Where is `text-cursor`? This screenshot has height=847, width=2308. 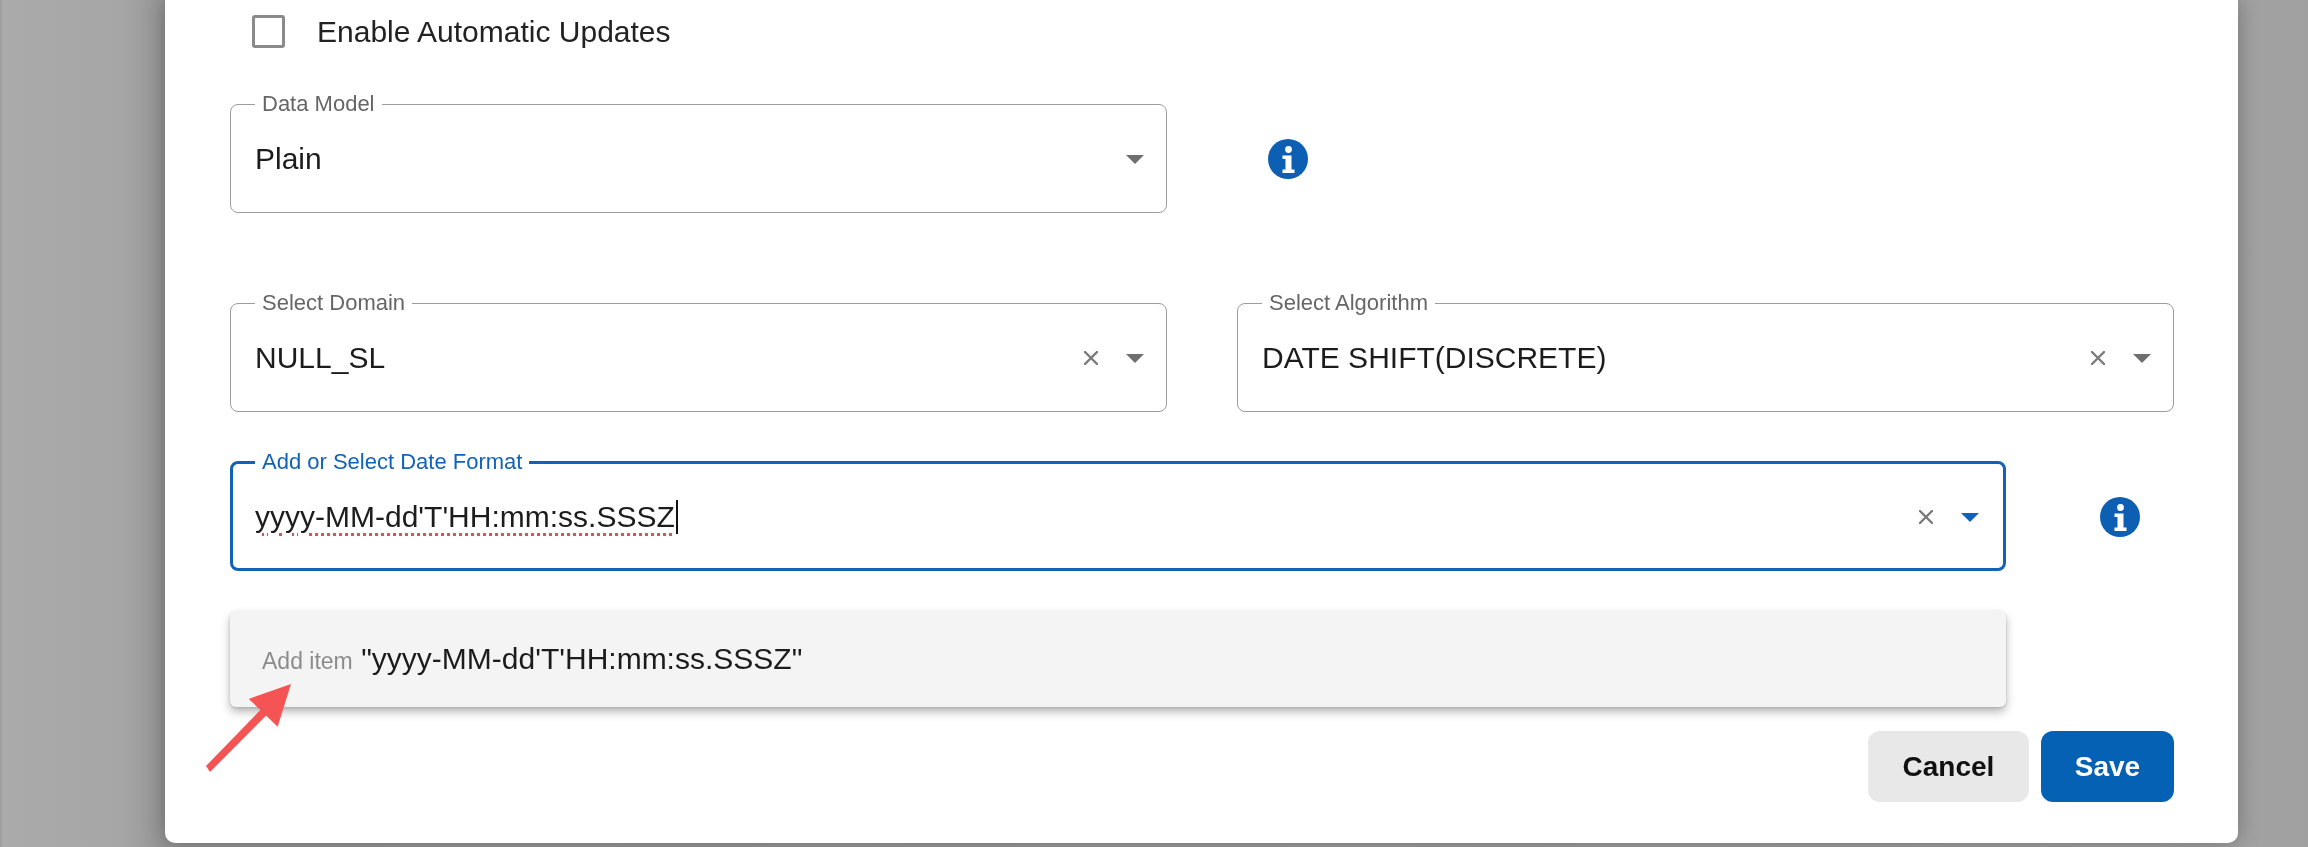 text-cursor is located at coordinates (676, 517).